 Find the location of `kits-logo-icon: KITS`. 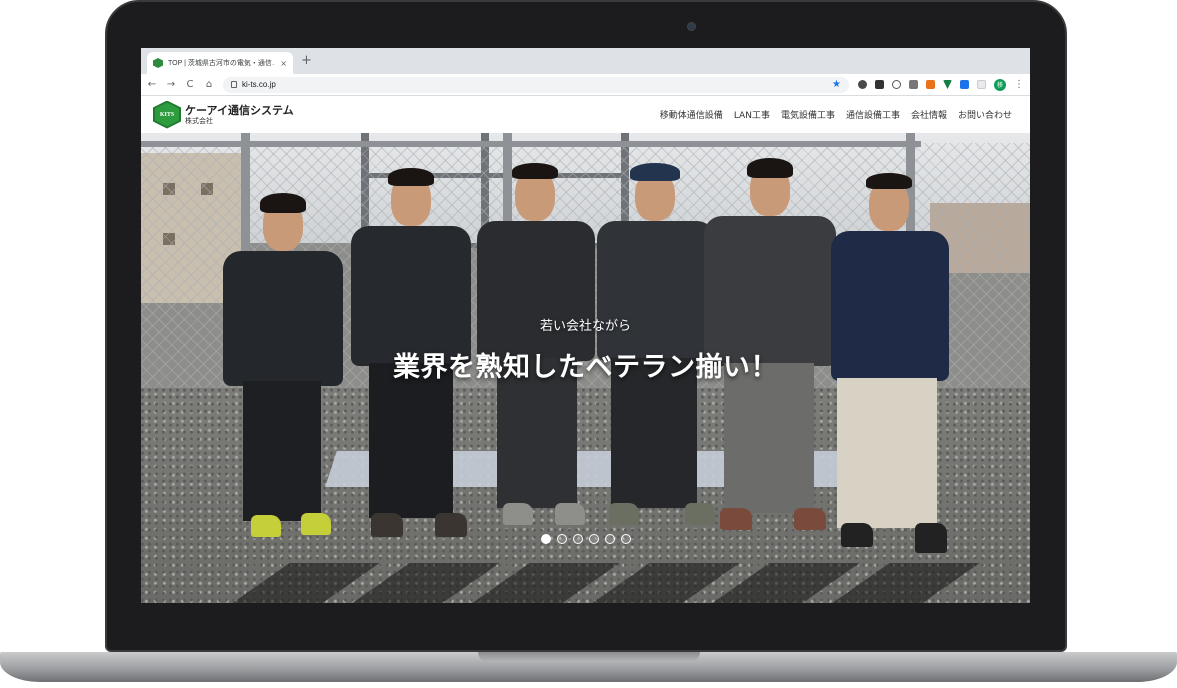

kits-logo-icon: KITS is located at coordinates (167, 114).